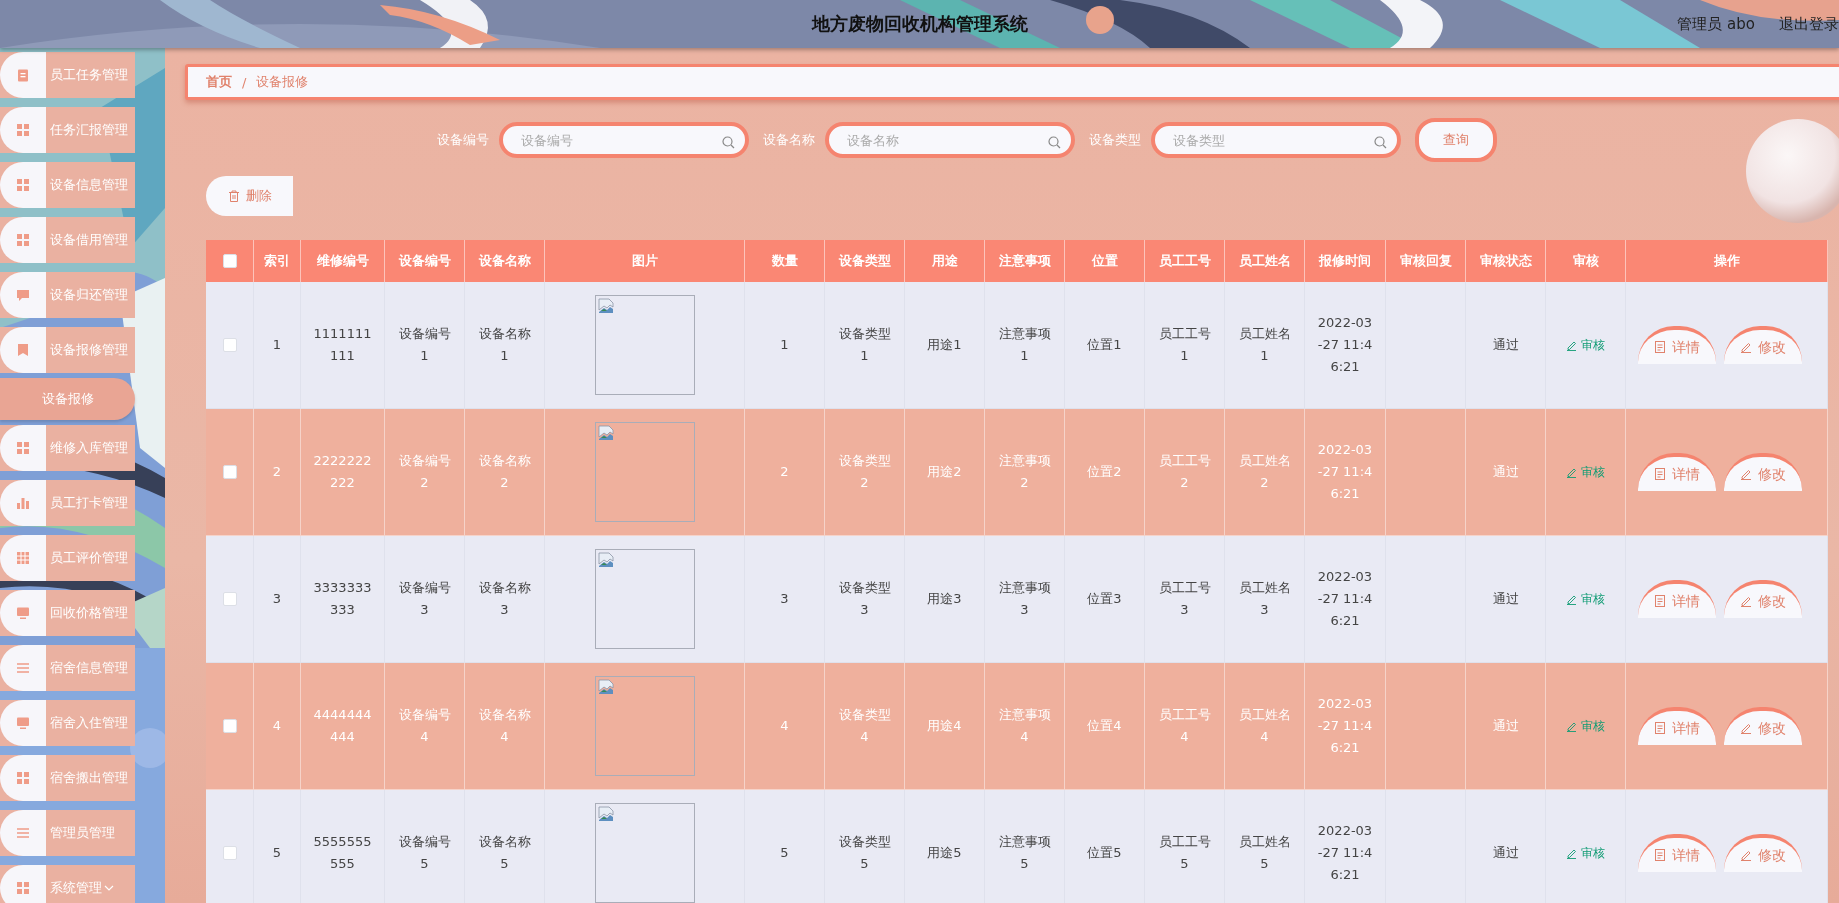 Image resolution: width=1839 pixels, height=903 pixels. Describe the element at coordinates (277, 726) in the screenshot. I see `table-cell: 4` at that location.